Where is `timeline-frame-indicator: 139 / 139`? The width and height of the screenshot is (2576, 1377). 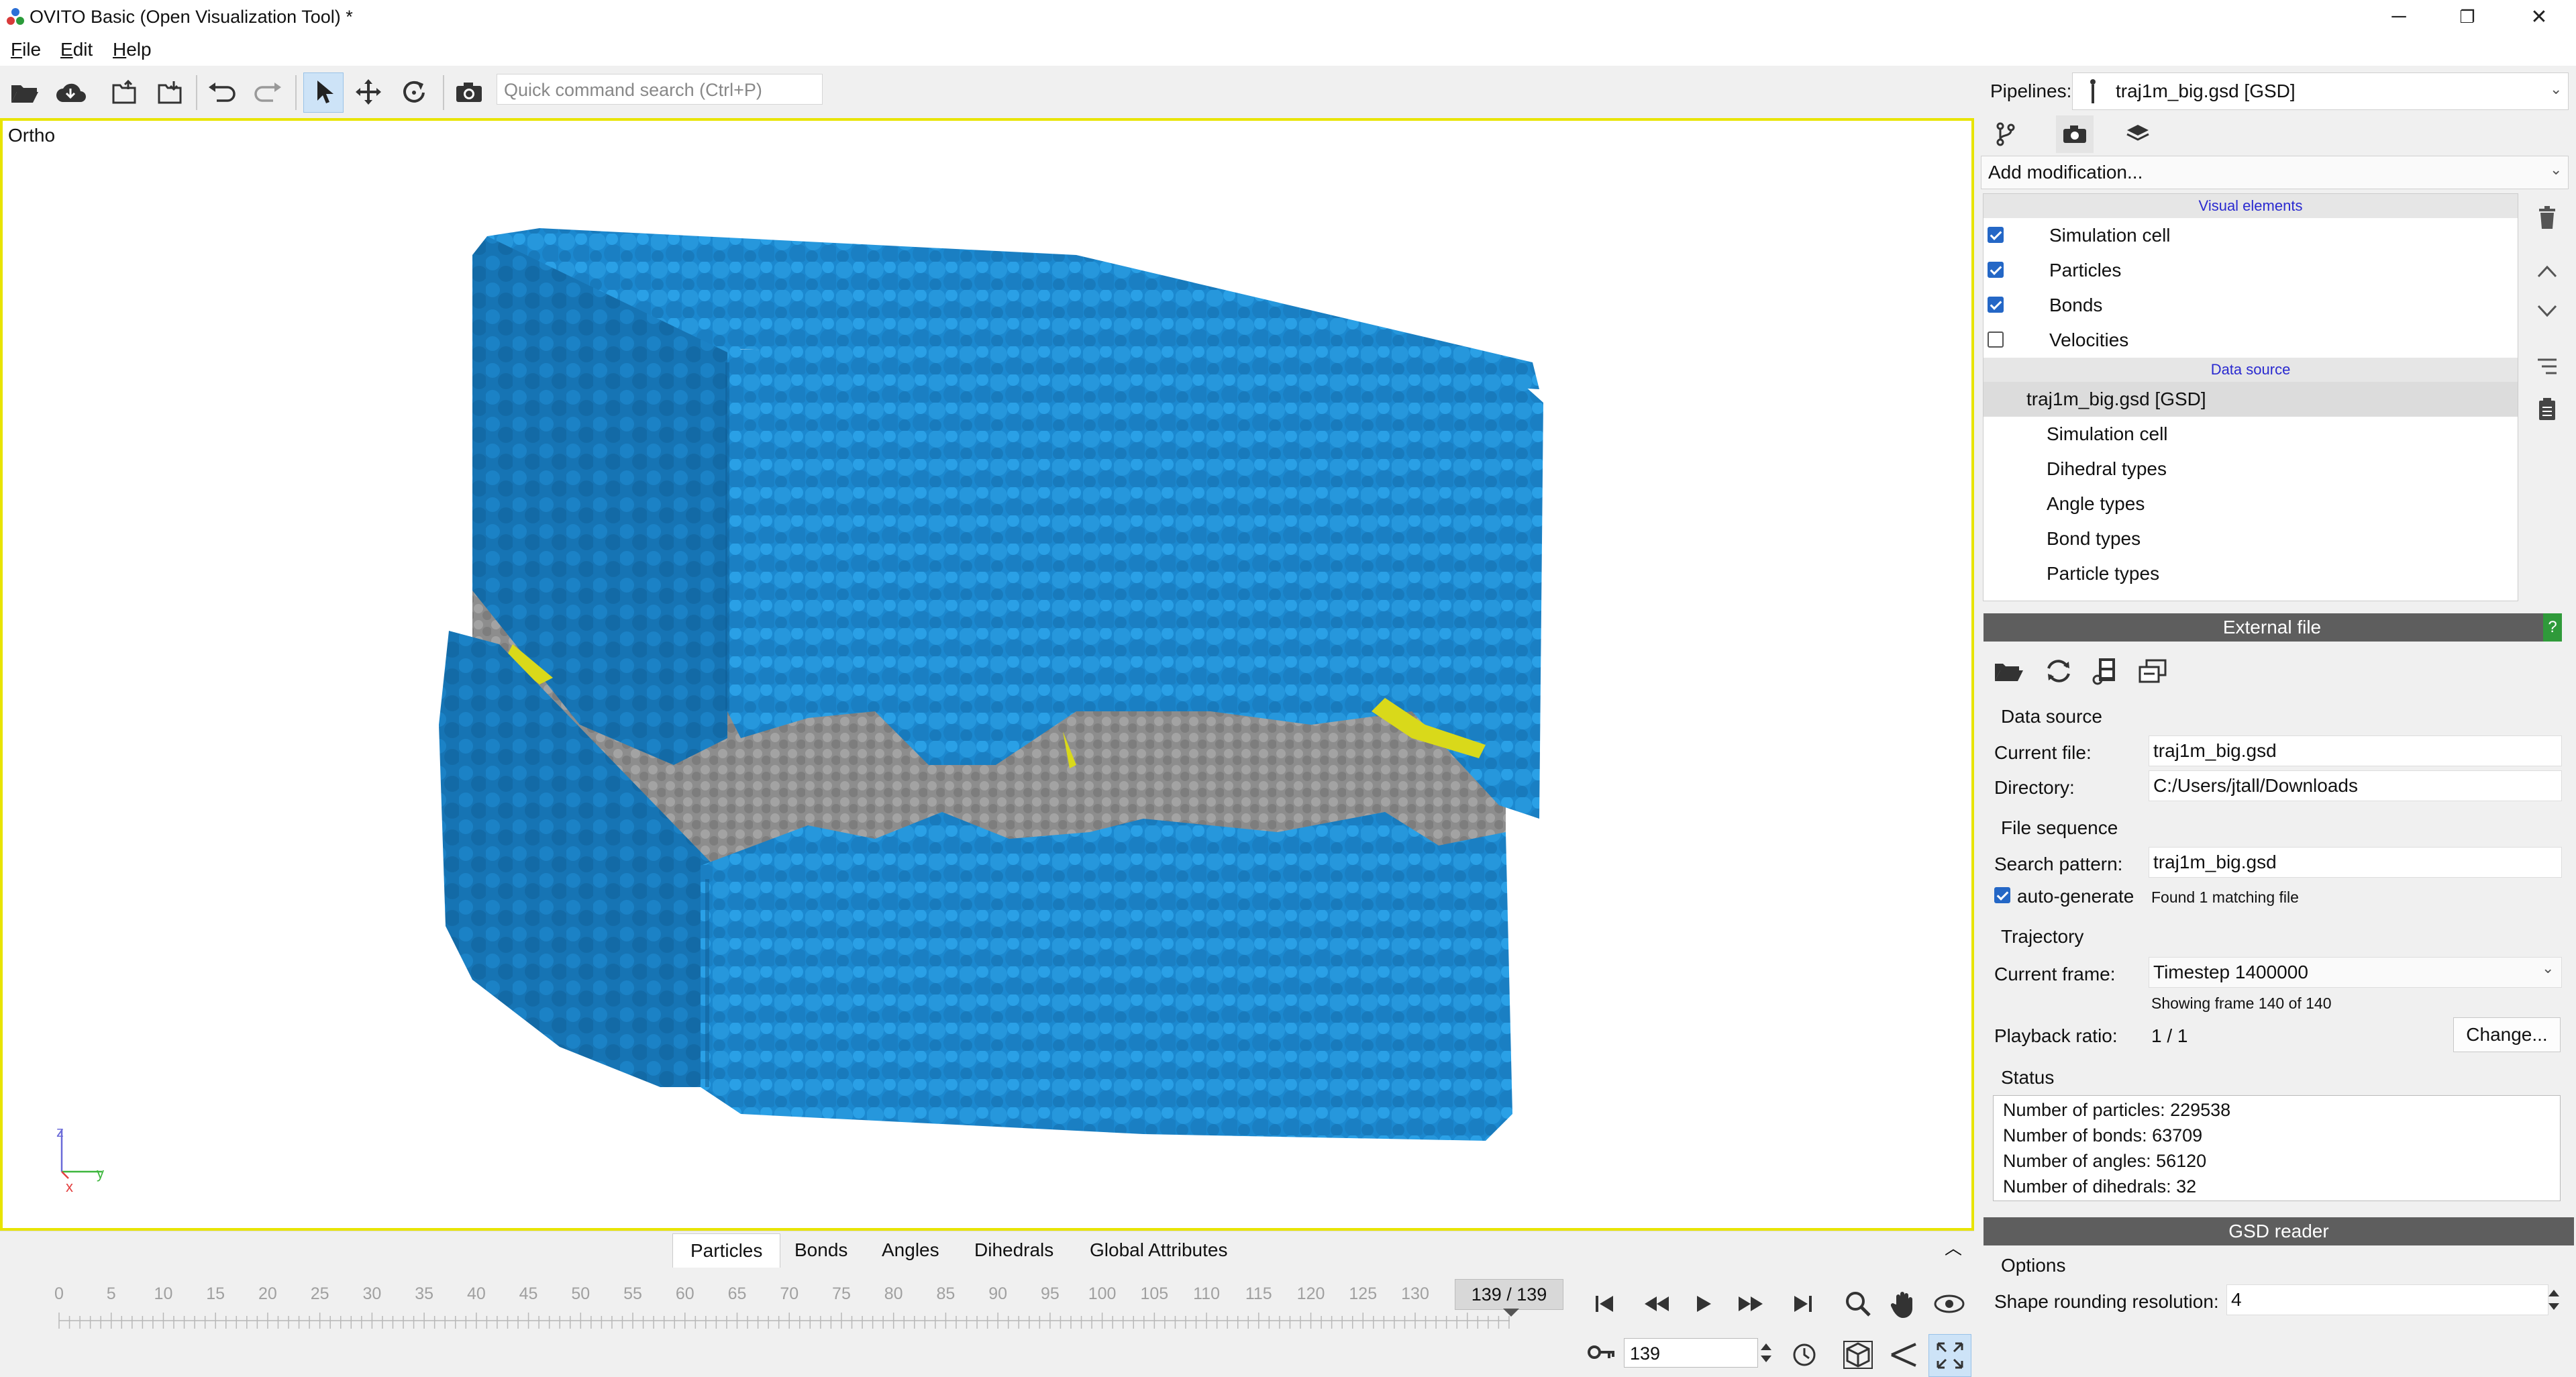 timeline-frame-indicator: 139 / 139 is located at coordinates (1509, 1294).